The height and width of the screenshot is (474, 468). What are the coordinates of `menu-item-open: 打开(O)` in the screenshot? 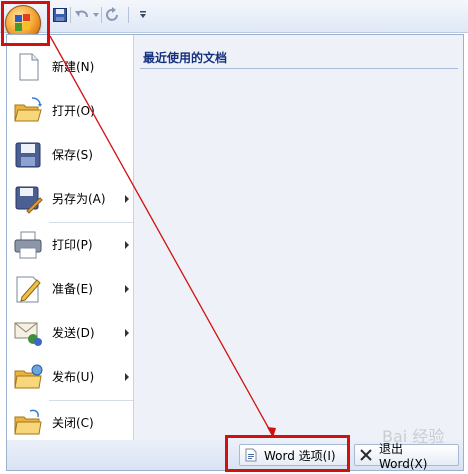 It's located at (70, 111).